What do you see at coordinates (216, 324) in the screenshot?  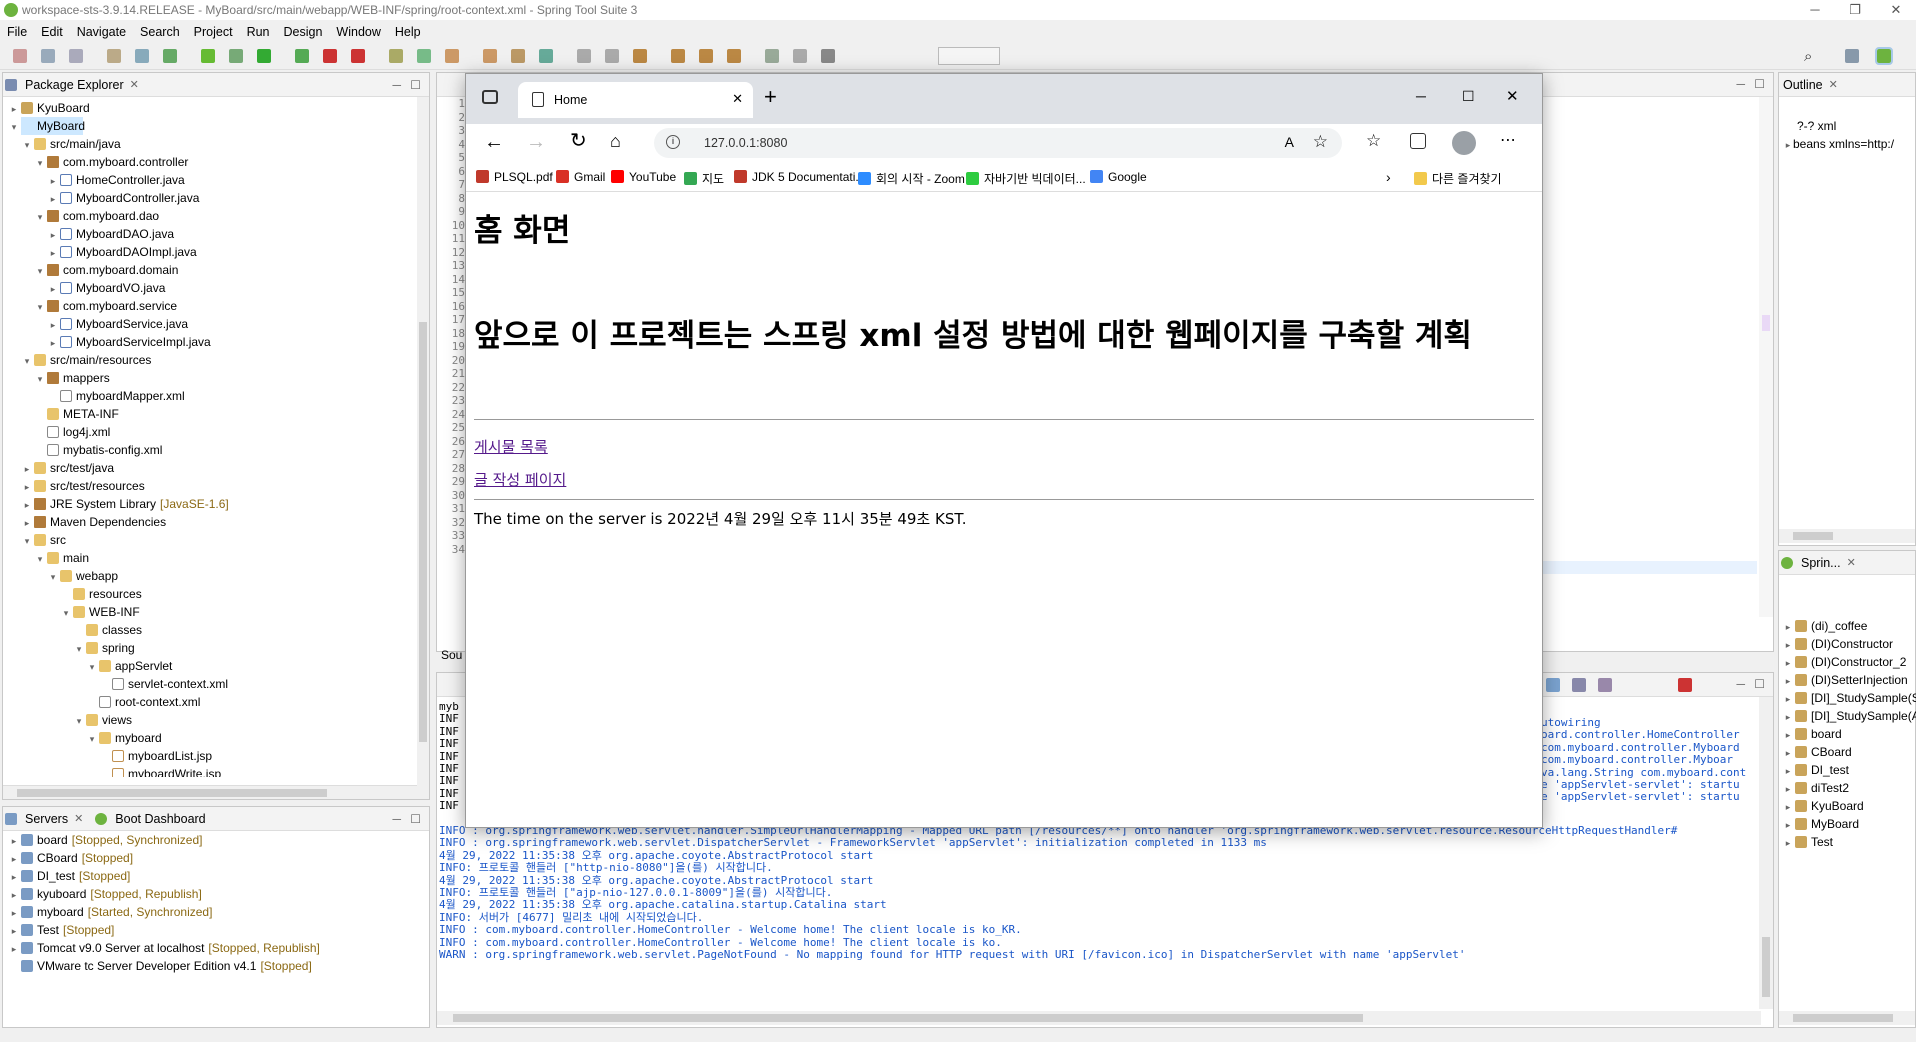 I see `tree-item: ▸ MyboardService.java` at bounding box center [216, 324].